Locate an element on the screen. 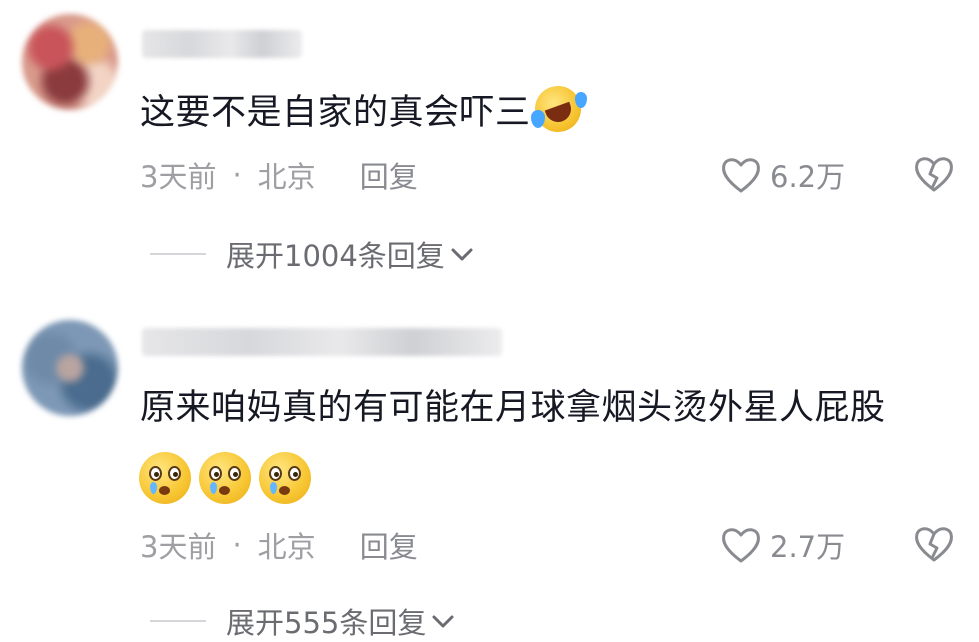 This screenshot has height=642, width=979. expand-replies-label: 展开555条回复 is located at coordinates (326, 623).